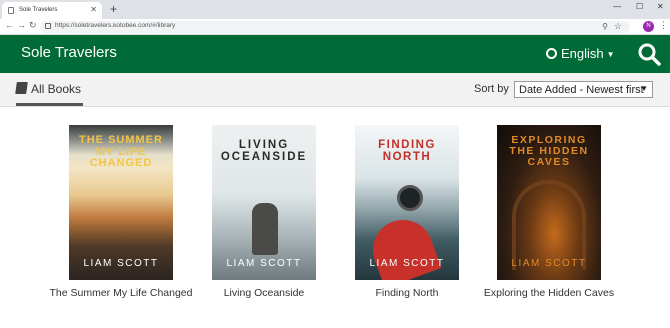 The width and height of the screenshot is (670, 328). Describe the element at coordinates (491, 89) in the screenshot. I see `sort-label: Sort by` at that location.